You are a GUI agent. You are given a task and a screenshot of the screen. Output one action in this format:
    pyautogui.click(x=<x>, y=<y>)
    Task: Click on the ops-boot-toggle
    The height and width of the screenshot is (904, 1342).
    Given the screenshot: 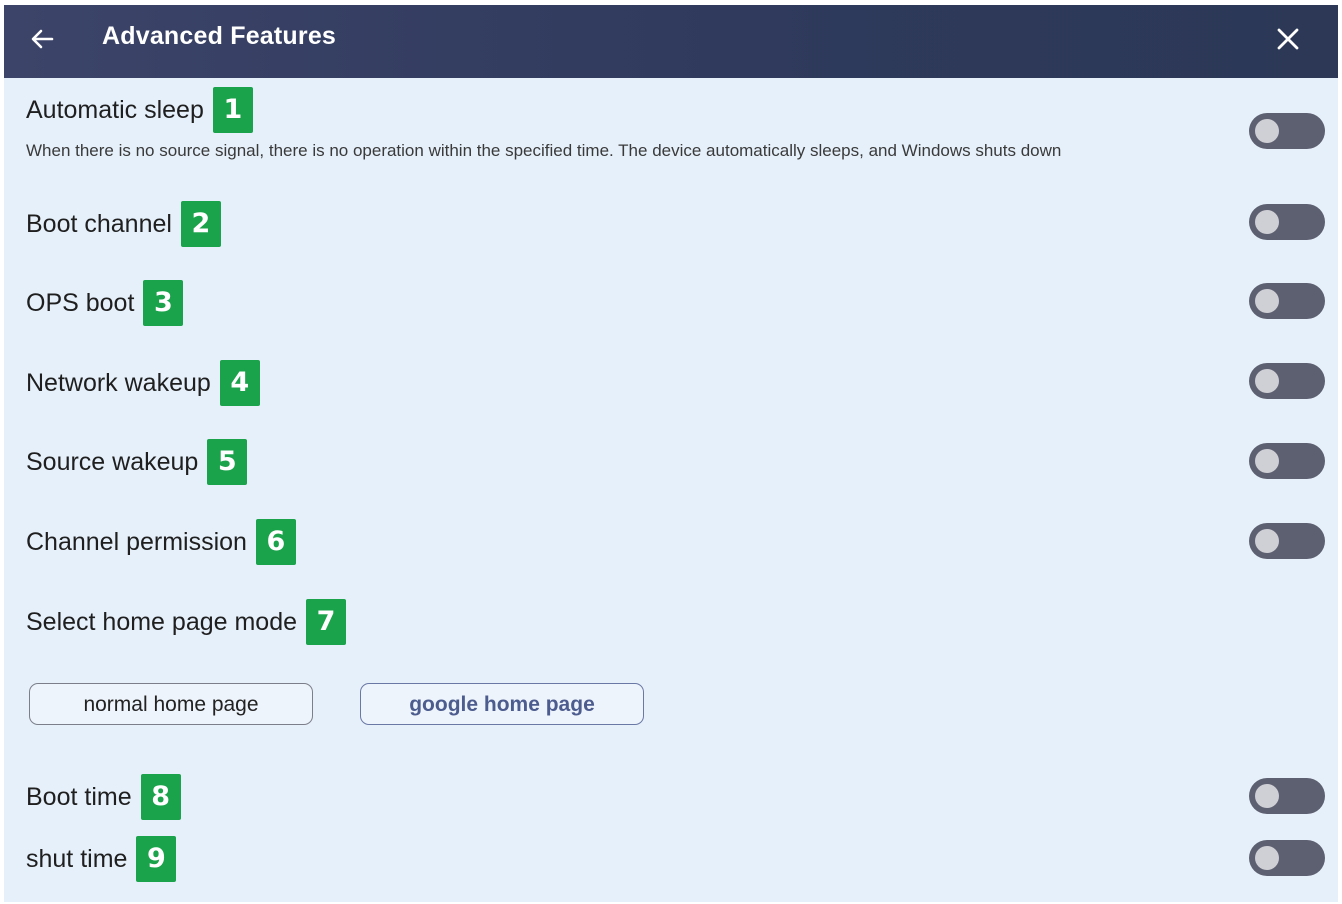 What is the action you would take?
    pyautogui.click(x=1287, y=301)
    